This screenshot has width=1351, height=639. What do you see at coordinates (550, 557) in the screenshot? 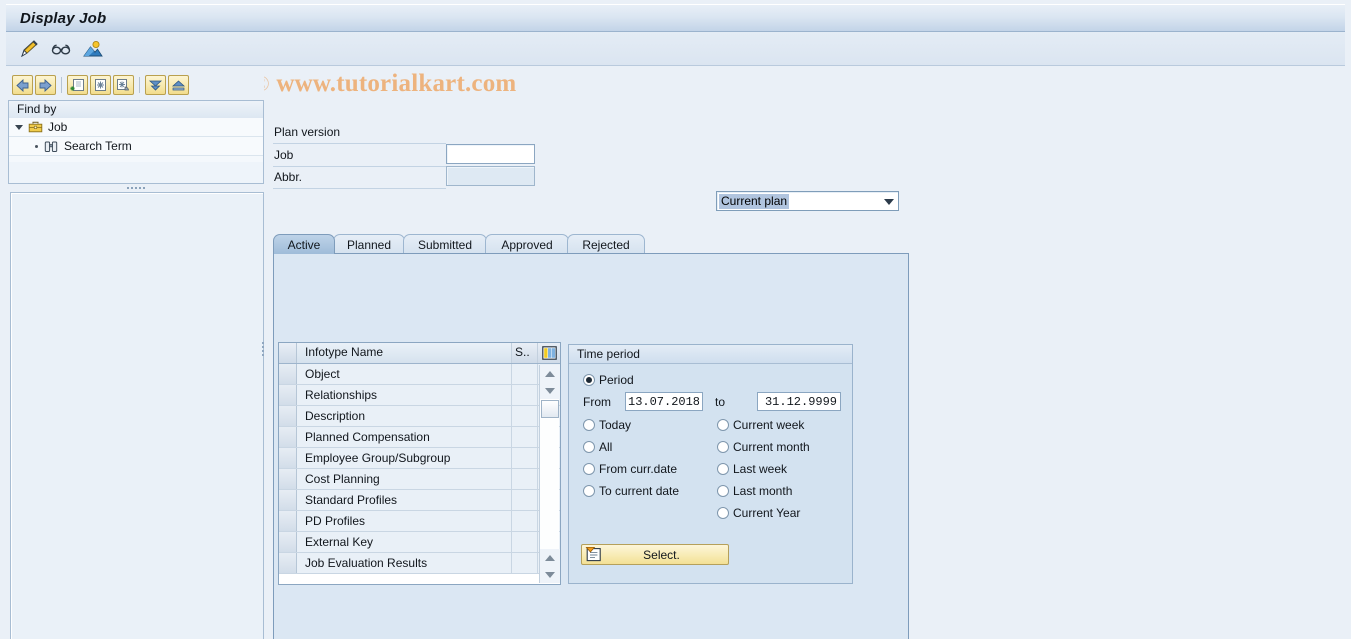
I see `scroll-page-up-button` at bounding box center [550, 557].